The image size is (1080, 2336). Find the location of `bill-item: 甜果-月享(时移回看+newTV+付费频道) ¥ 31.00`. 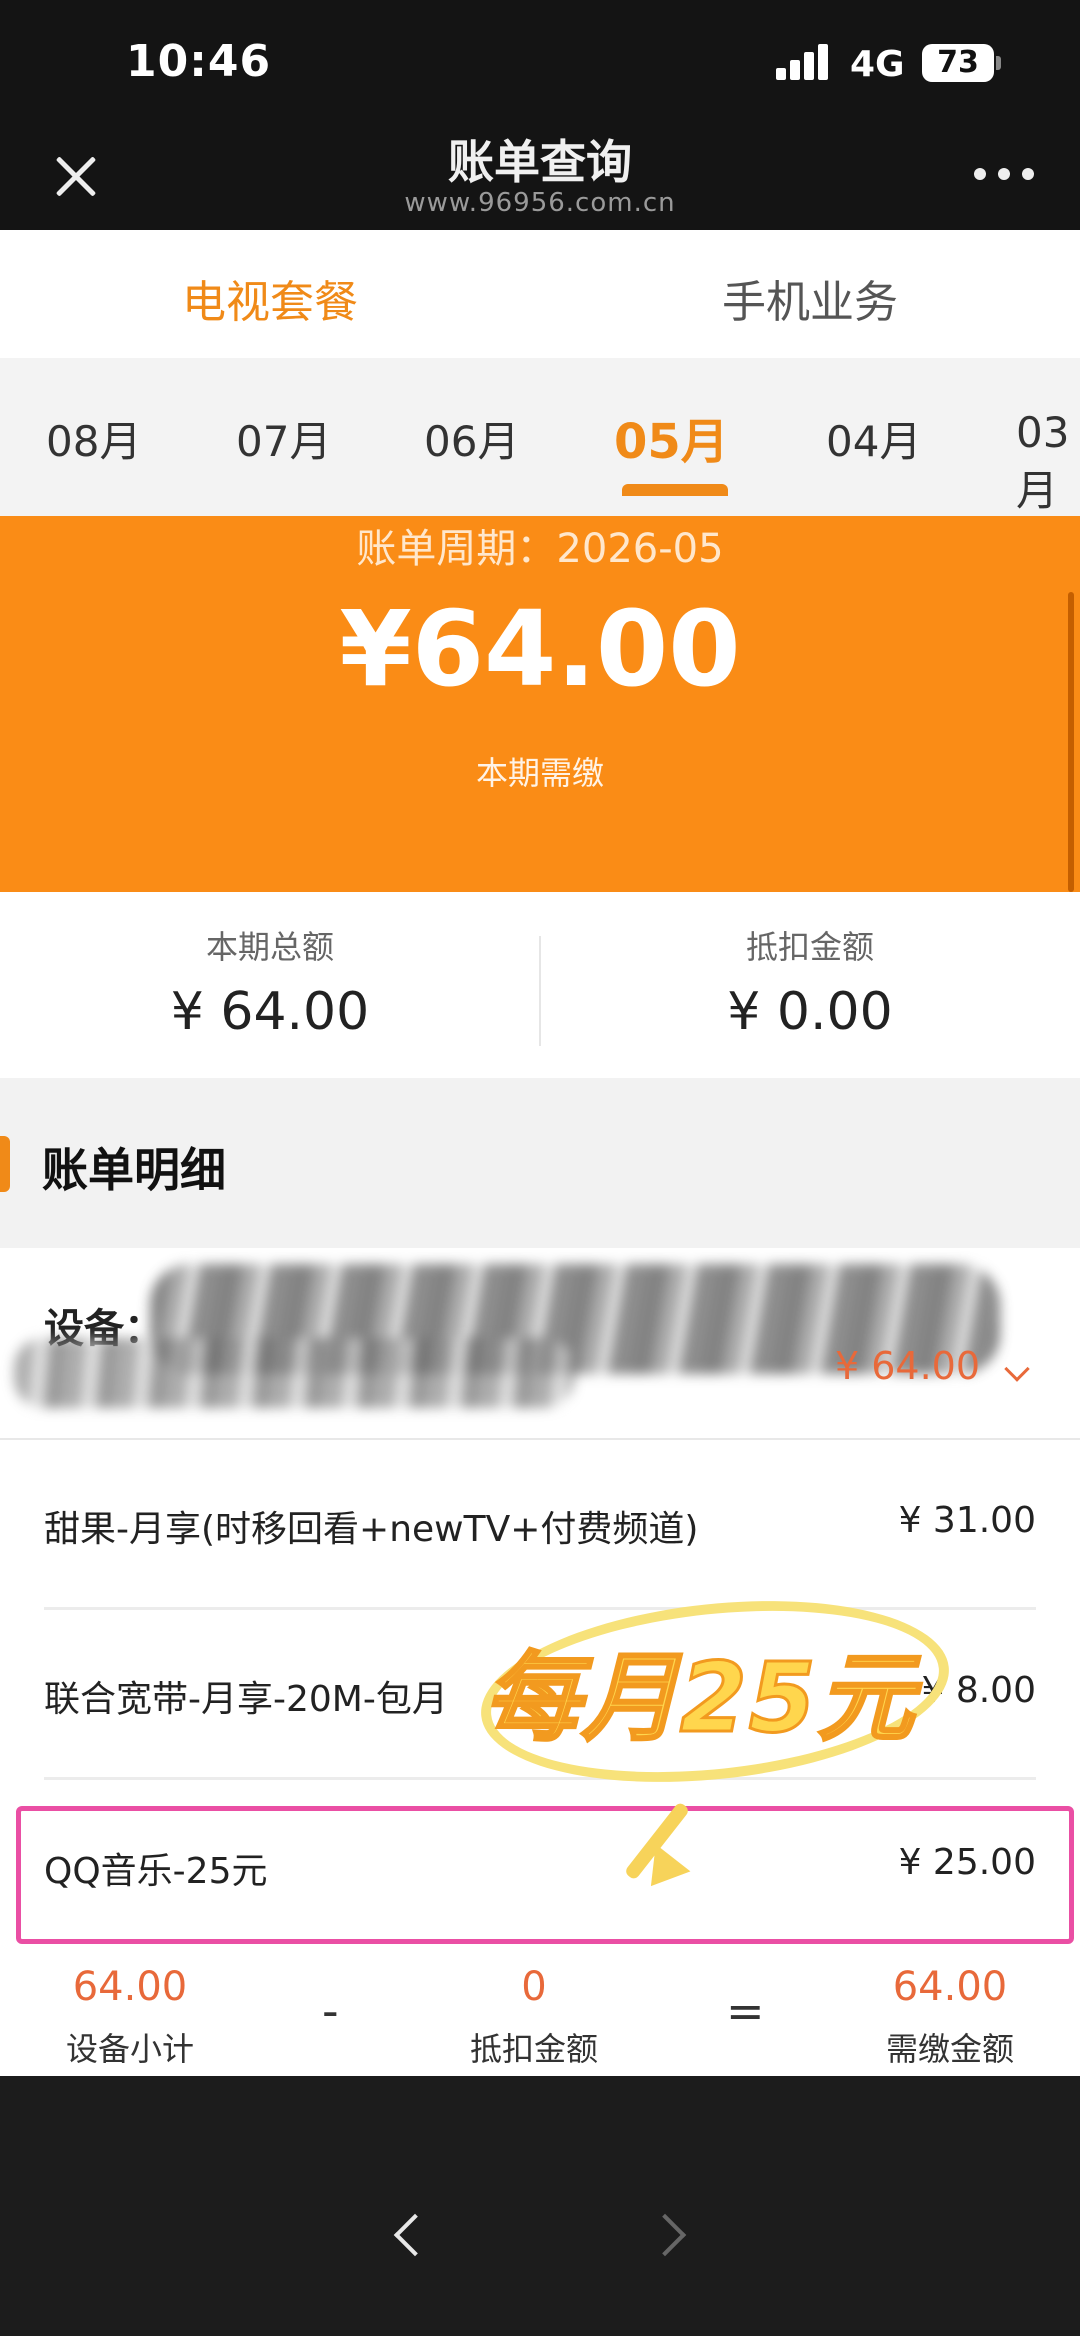

bill-item: 甜果-月享(时移回看+newTV+付费频道) ¥ 31.00 is located at coordinates (540, 1525).